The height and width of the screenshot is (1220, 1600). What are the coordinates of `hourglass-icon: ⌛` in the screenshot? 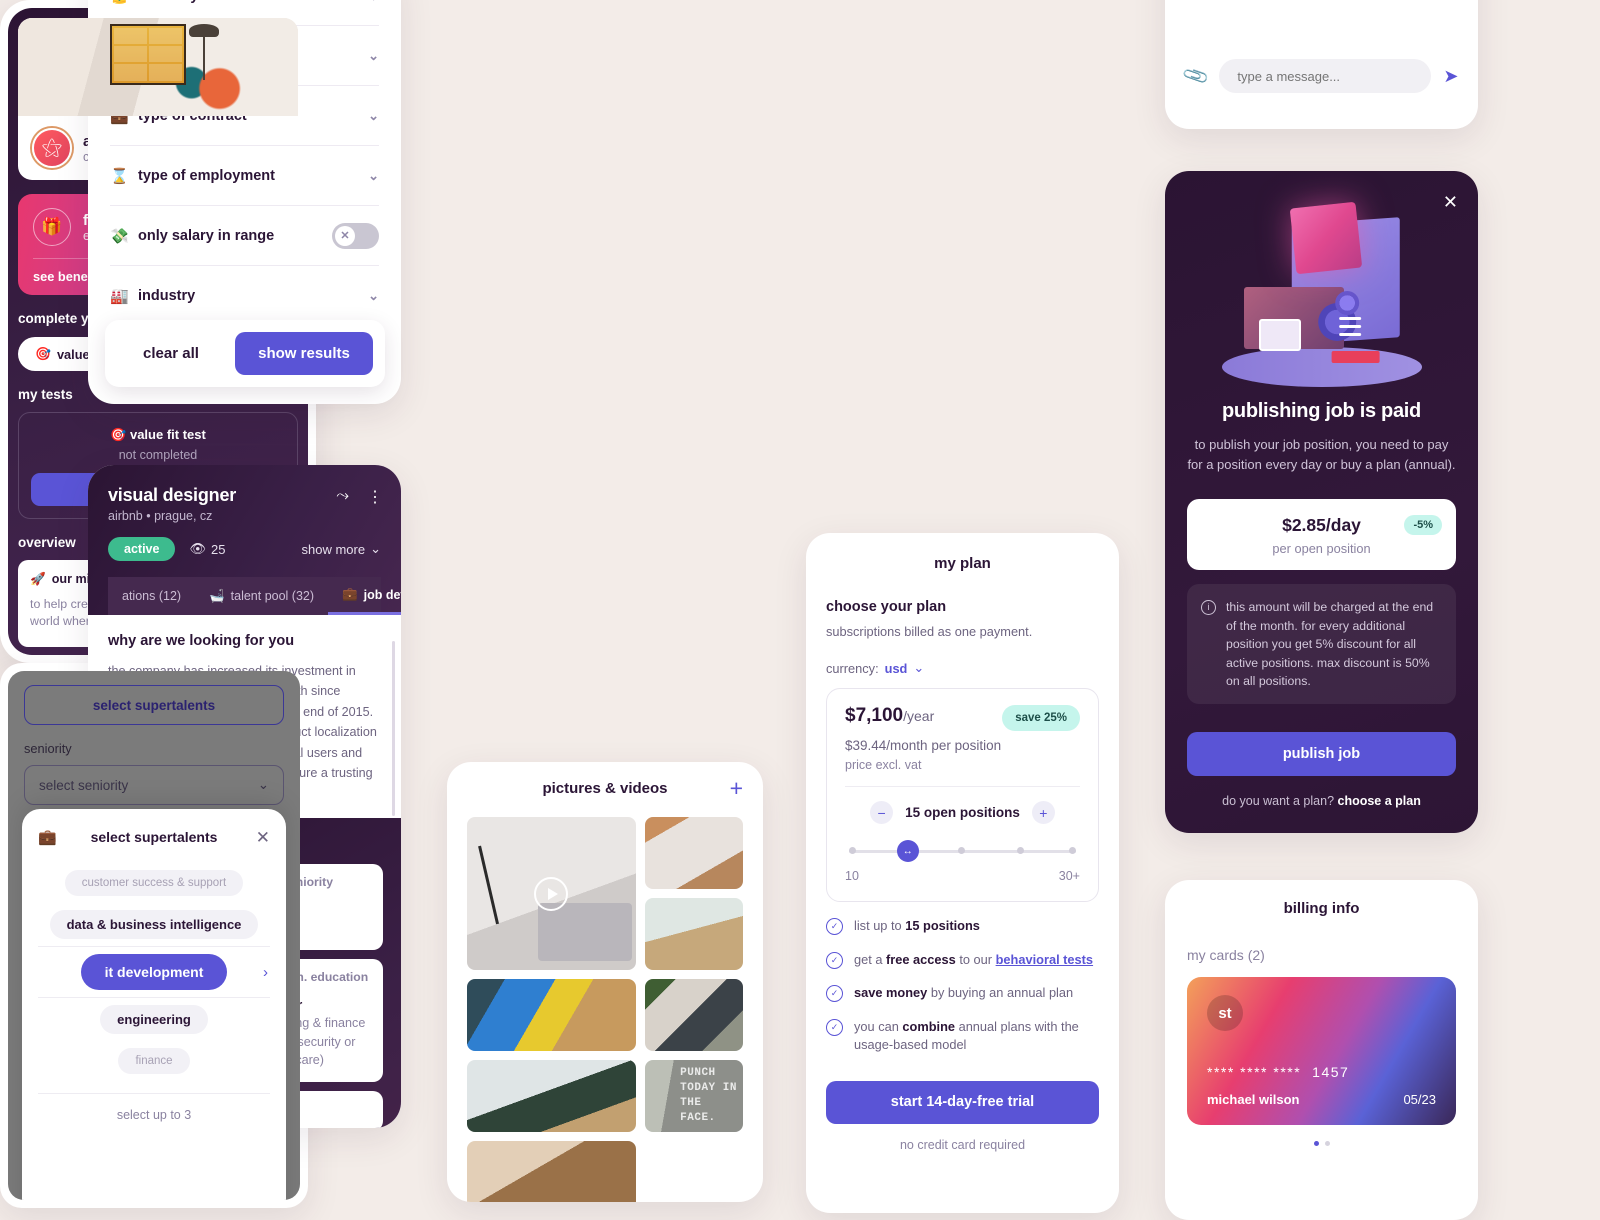 It's located at (119, 176).